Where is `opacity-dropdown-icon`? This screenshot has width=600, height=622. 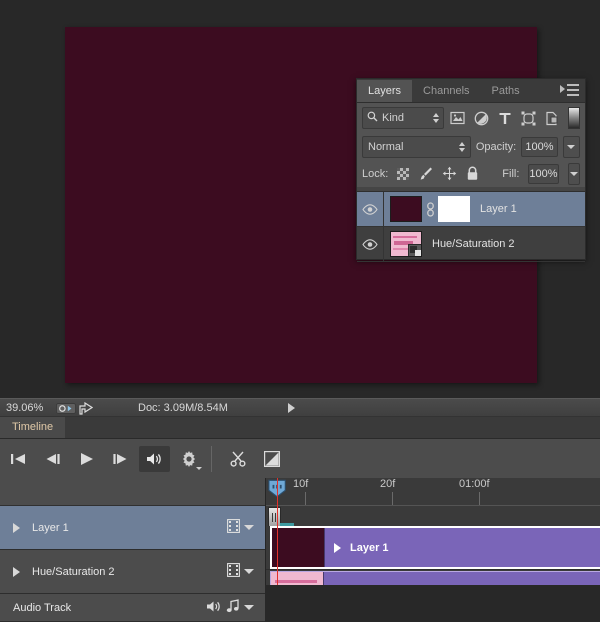
opacity-dropdown-icon is located at coordinates (571, 146).